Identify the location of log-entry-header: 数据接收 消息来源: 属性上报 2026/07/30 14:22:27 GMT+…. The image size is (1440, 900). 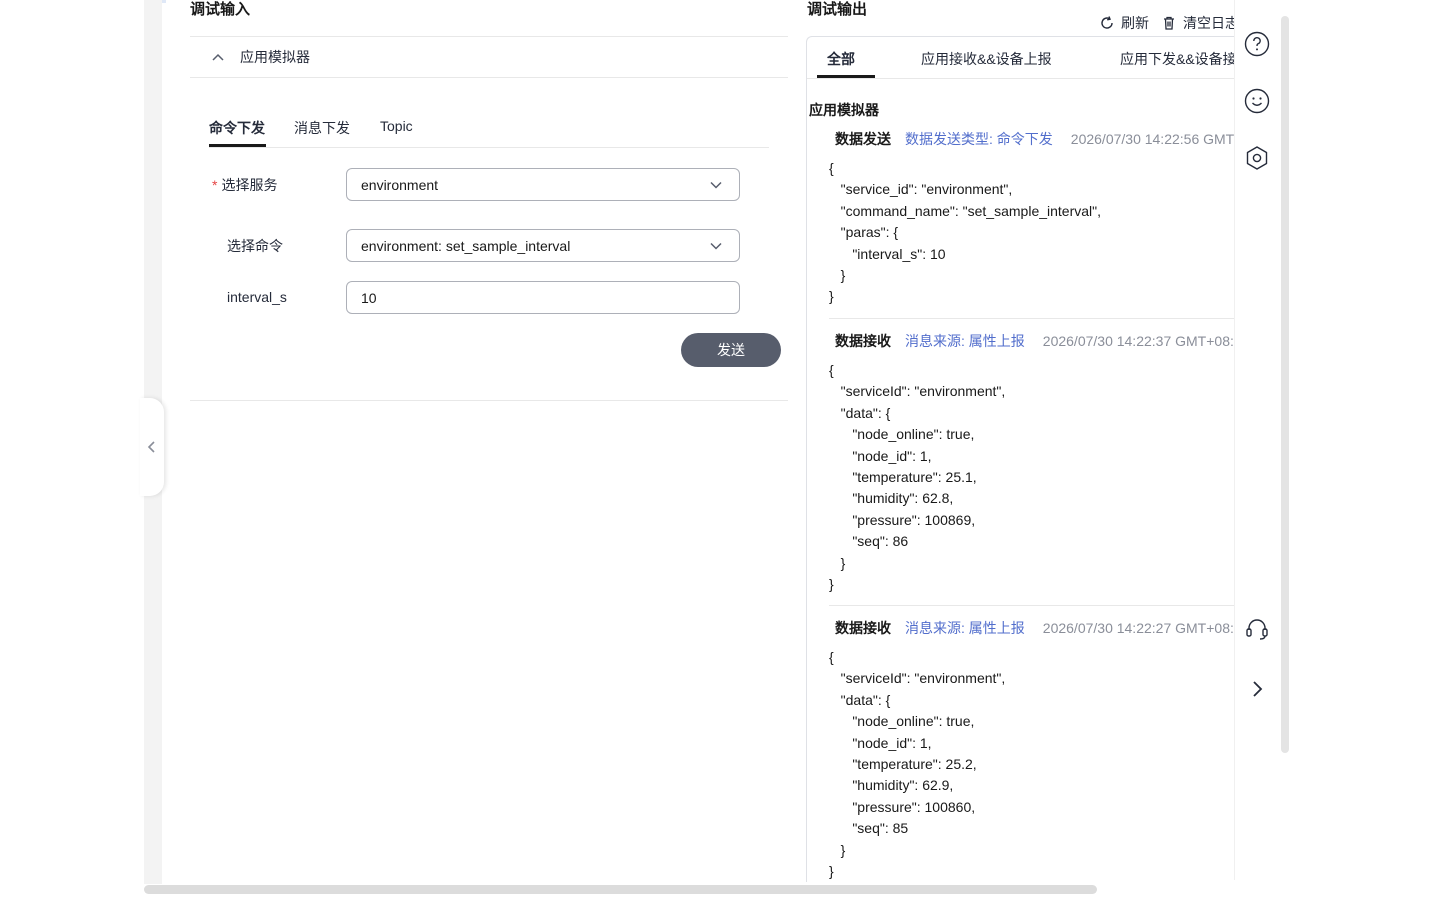
(1032, 628).